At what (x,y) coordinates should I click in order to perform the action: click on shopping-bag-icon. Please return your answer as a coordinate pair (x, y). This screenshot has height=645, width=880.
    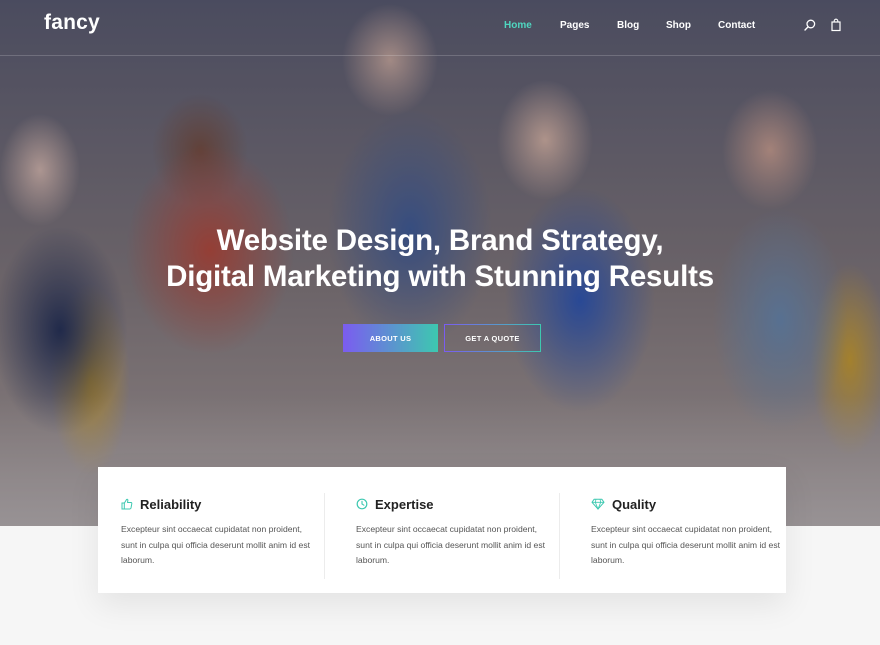
    Looking at the image, I should click on (836, 25).